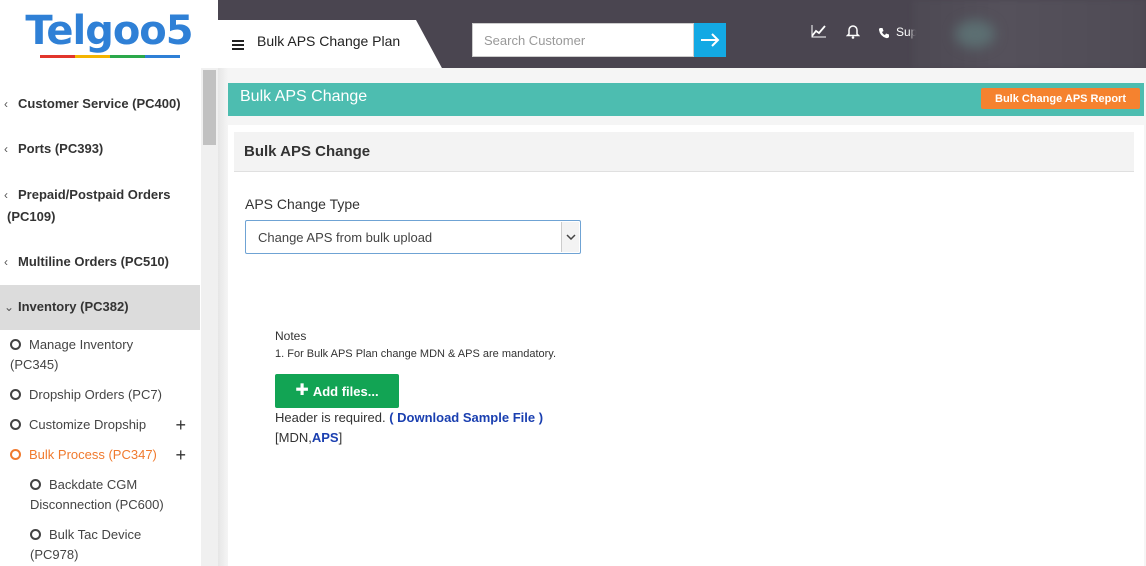 This screenshot has width=1146, height=566. What do you see at coordinates (413, 237) in the screenshot?
I see `aps-change-type-select: Change APS from bulk upload` at bounding box center [413, 237].